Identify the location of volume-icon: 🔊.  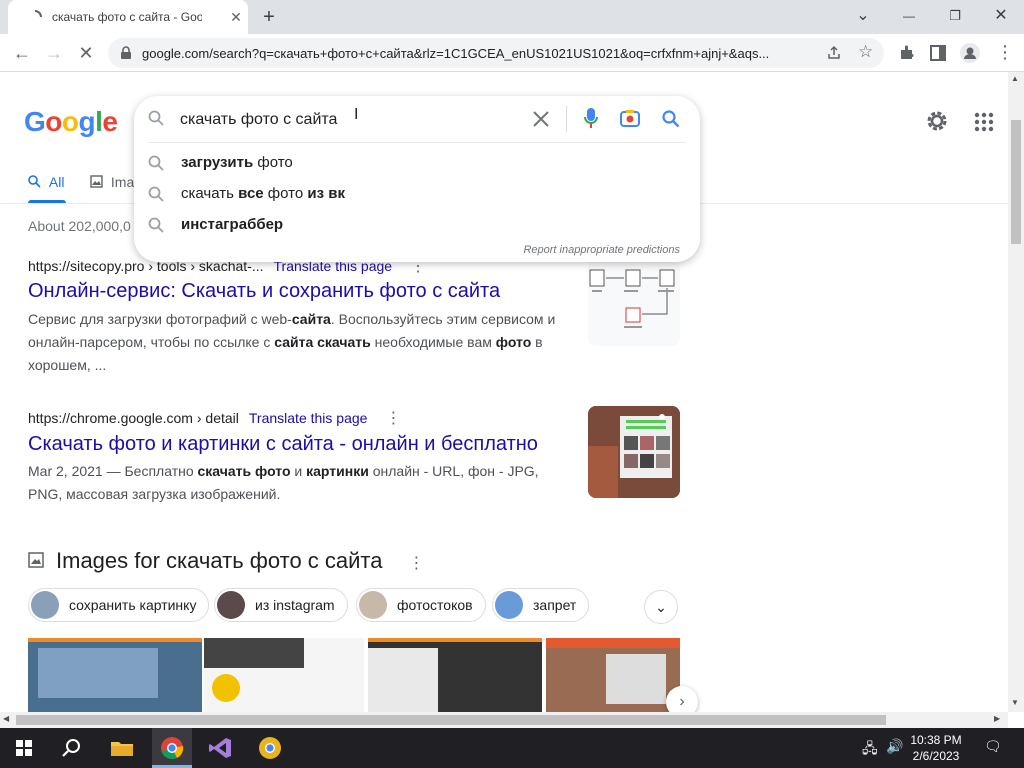
(894, 746).